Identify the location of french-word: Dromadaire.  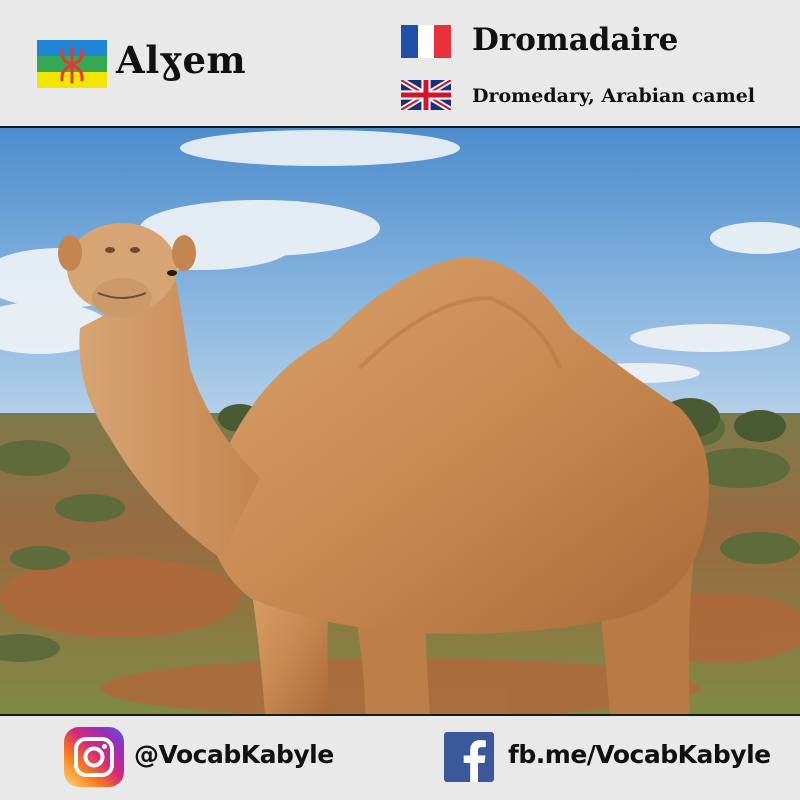
(575, 40).